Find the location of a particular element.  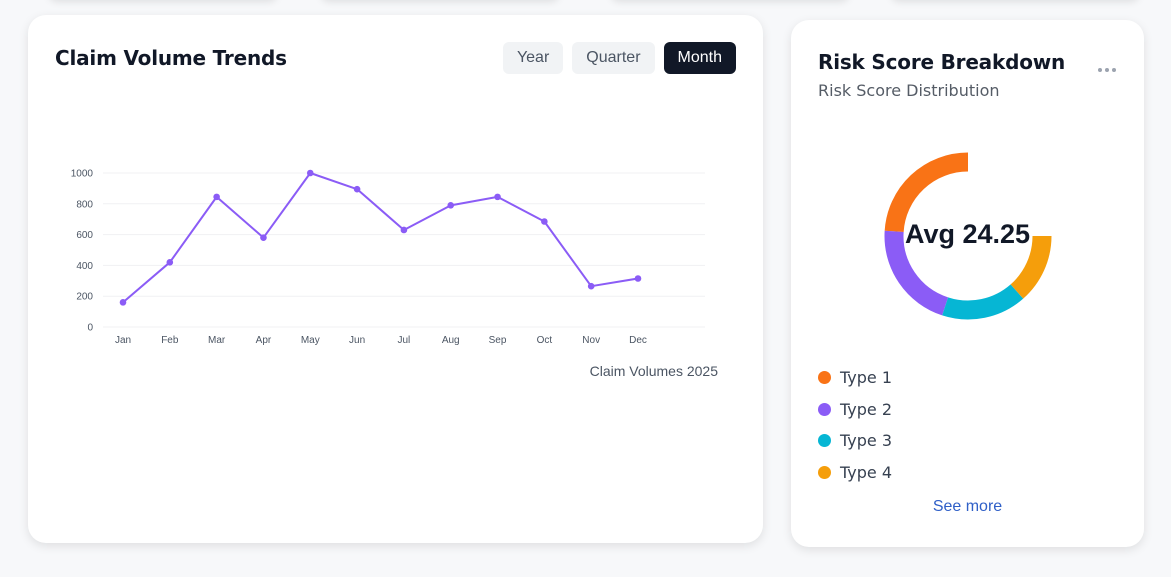

legend-label: Type 2 is located at coordinates (866, 409).